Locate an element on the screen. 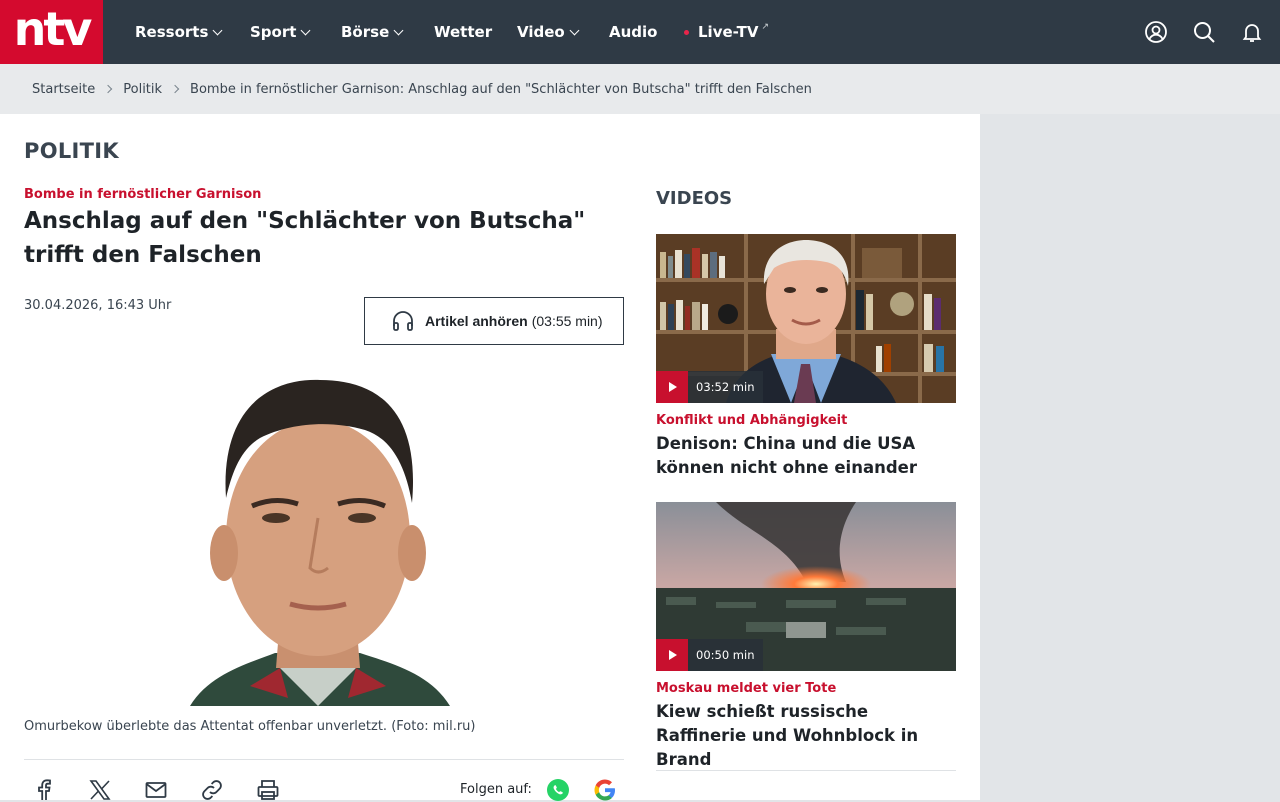 This screenshot has height=802, width=1280. mail-icon is located at coordinates (156, 790).